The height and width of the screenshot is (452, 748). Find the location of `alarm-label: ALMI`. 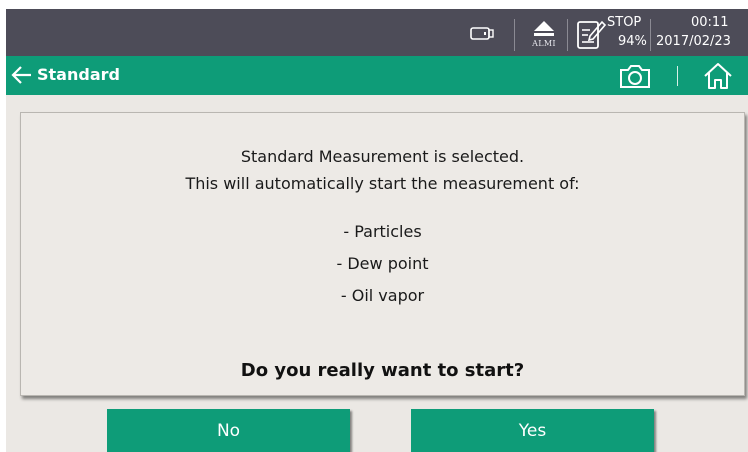

alarm-label: ALMI is located at coordinates (544, 43).